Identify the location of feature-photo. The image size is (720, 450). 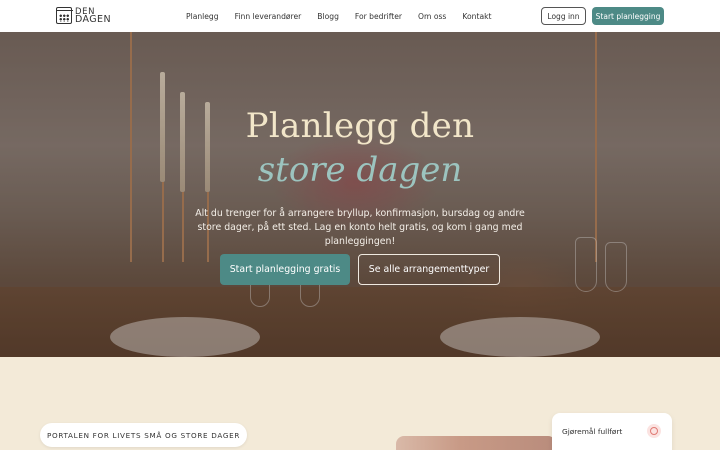
(476, 443).